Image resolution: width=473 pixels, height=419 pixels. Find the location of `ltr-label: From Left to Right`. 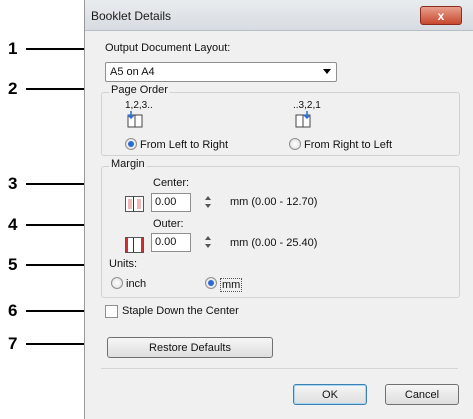

ltr-label: From Left to Right is located at coordinates (184, 145).